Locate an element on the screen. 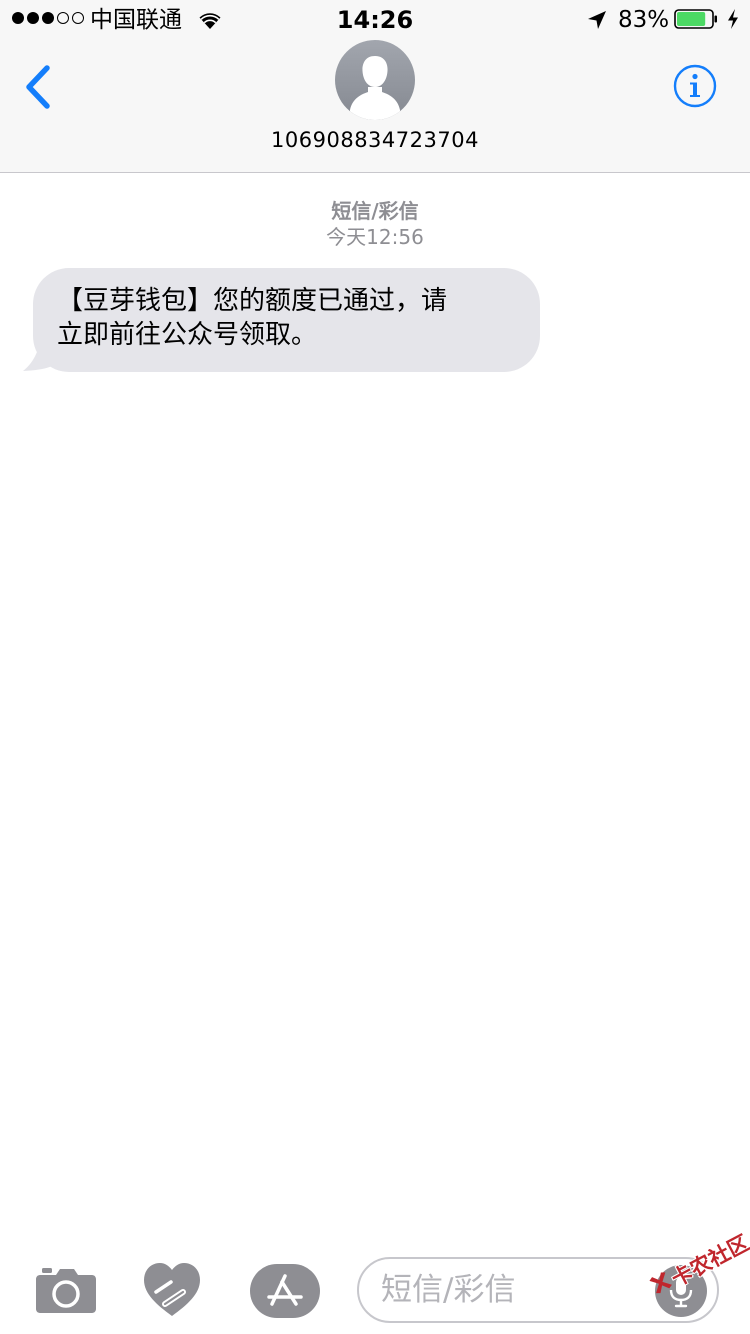 This screenshot has width=750, height=1334. message-timestamp: 今天12:56 is located at coordinates (375, 237).